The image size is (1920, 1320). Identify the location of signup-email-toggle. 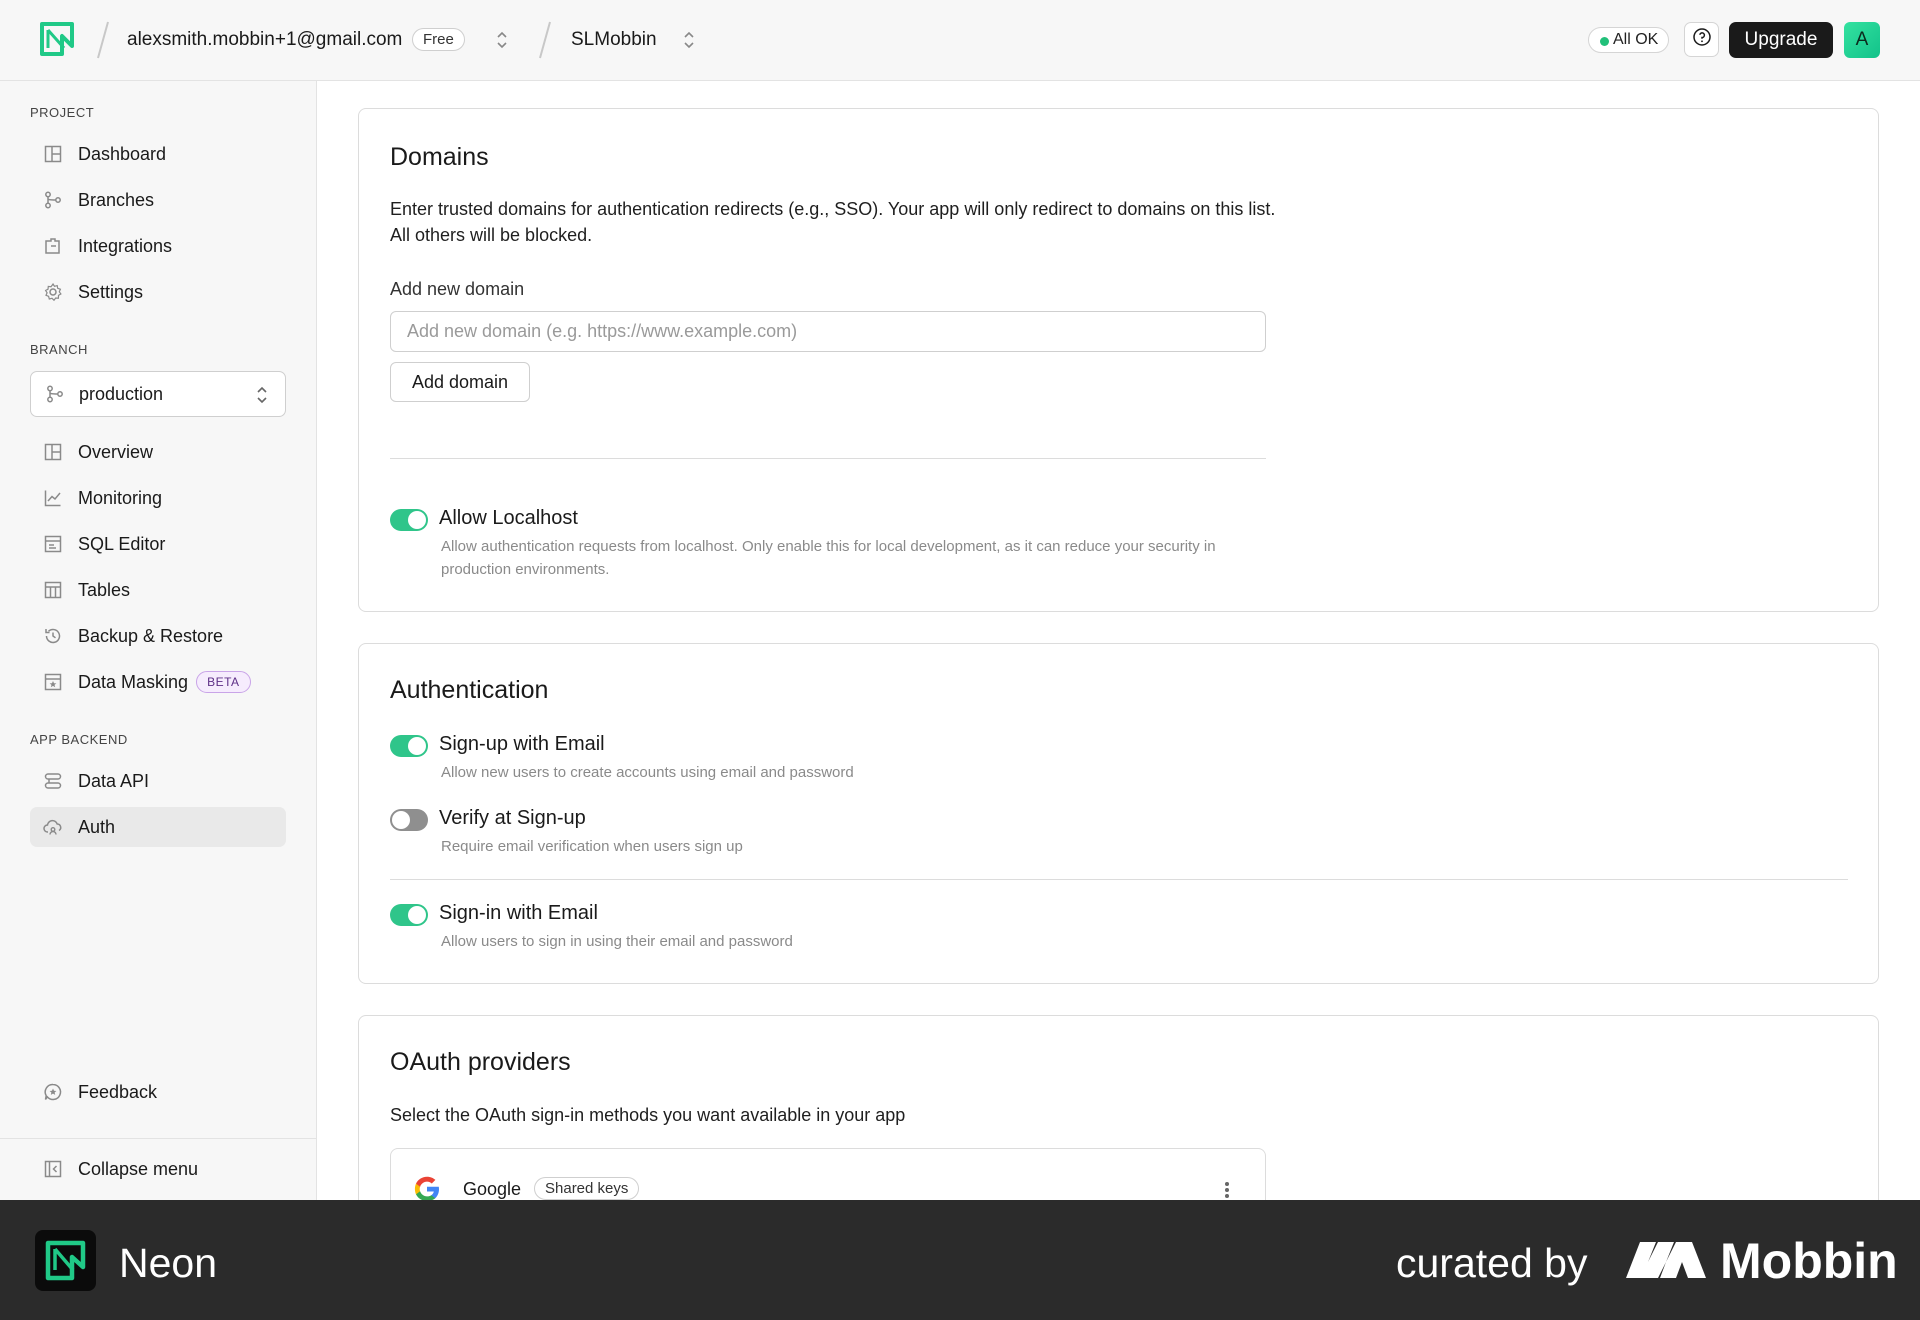
(409, 746).